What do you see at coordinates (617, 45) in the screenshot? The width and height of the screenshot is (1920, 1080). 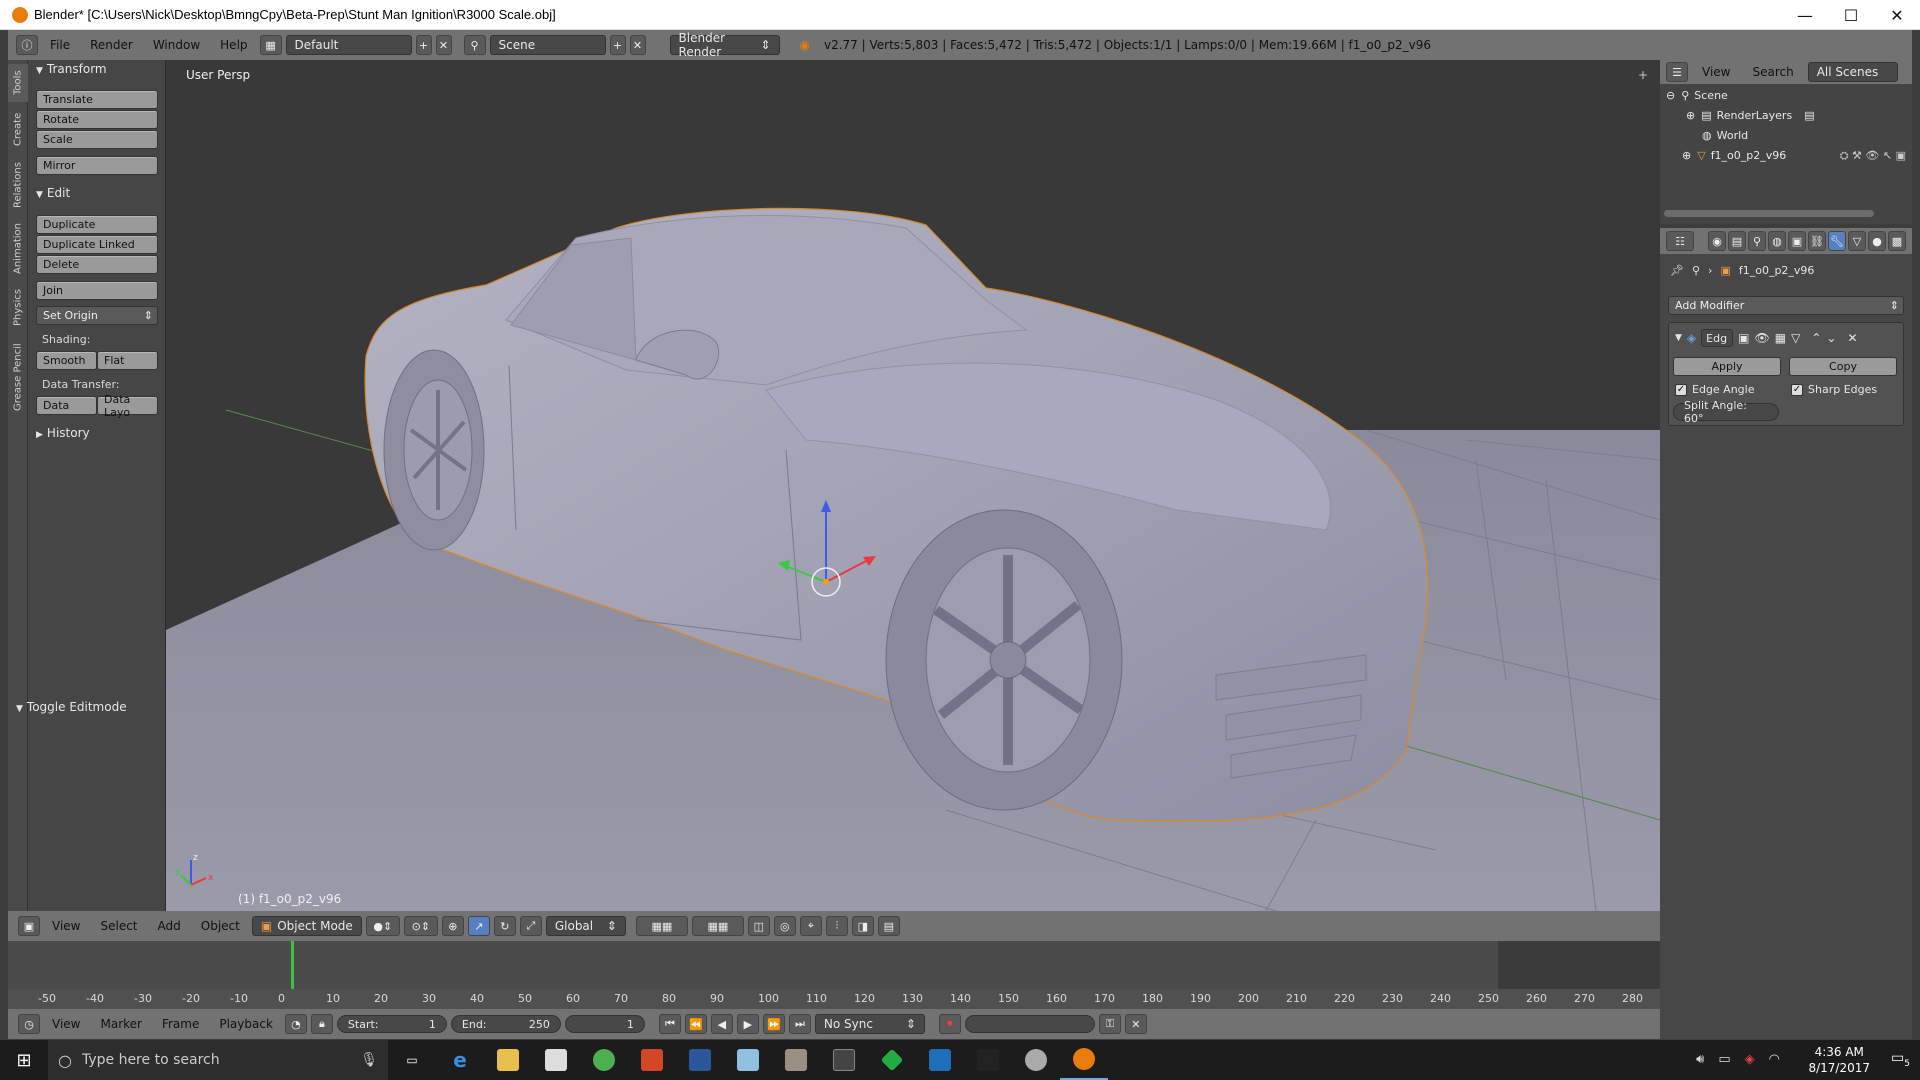 I see `add-scene-icon: +` at bounding box center [617, 45].